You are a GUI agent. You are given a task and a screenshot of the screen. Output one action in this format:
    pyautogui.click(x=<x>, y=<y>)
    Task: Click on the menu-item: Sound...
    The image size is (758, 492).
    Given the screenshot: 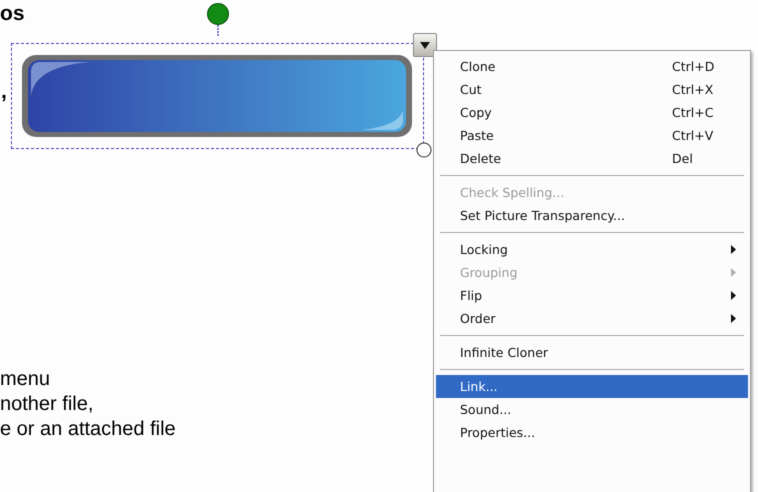 What is the action you would take?
    pyautogui.click(x=592, y=409)
    